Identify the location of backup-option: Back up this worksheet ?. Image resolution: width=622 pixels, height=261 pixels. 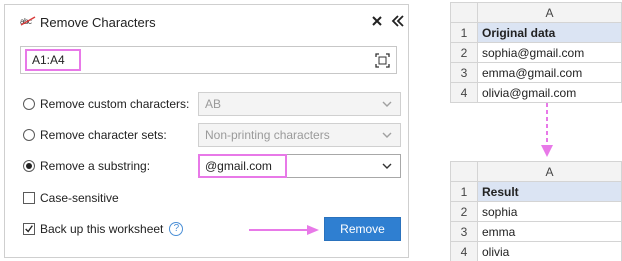
(103, 229).